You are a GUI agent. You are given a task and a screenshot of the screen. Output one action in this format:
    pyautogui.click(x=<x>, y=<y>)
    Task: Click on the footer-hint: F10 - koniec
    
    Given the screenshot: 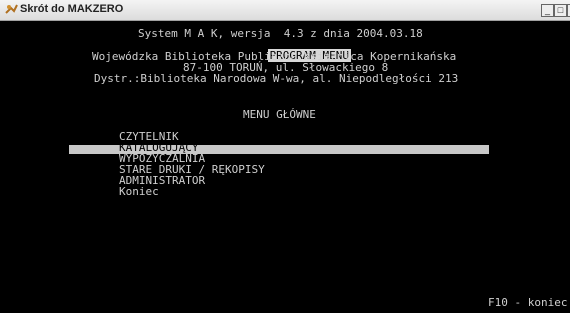 What is the action you would take?
    pyautogui.click(x=528, y=302)
    